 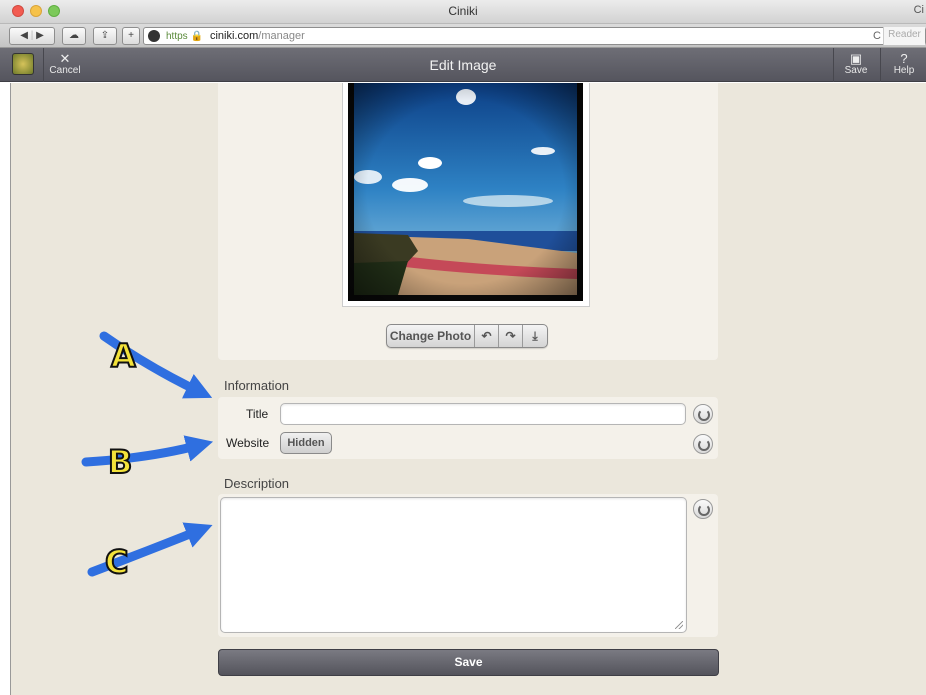 I want to click on arrow-b, so click(x=147, y=451).